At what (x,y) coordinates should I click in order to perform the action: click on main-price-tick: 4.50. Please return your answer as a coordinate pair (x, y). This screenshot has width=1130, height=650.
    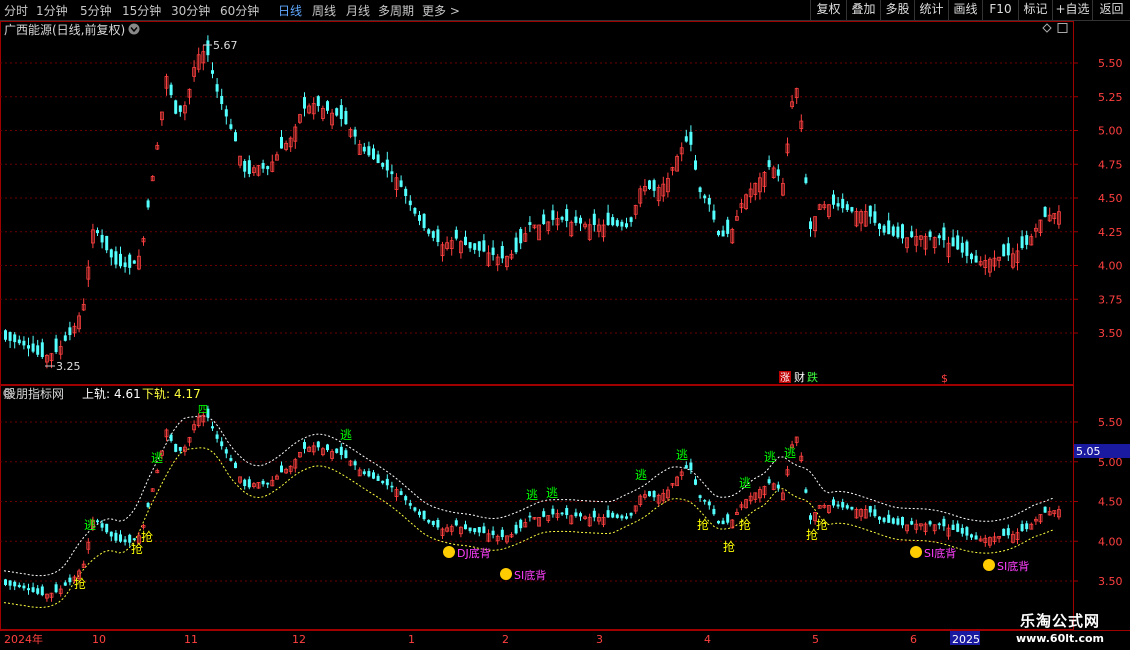
    Looking at the image, I should click on (1110, 198).